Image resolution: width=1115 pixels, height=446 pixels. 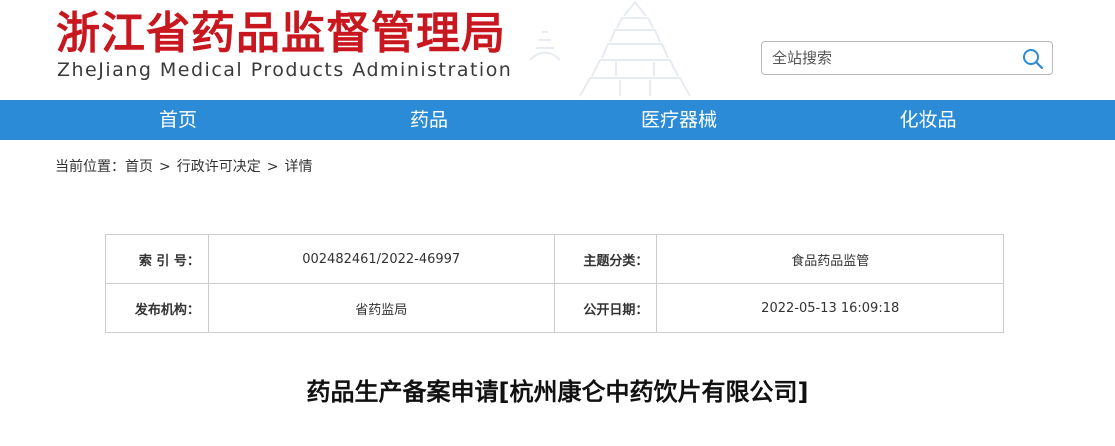 What do you see at coordinates (139, 167) in the screenshot?
I see `breadcrumb-home-link: 首页` at bounding box center [139, 167].